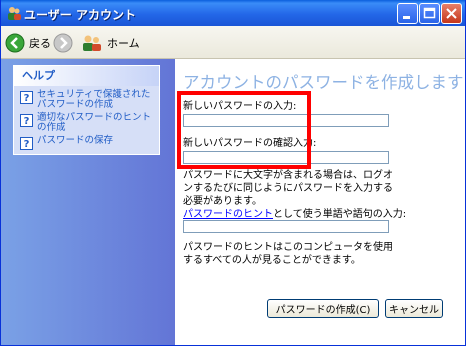 The width and height of the screenshot is (466, 346). I want to click on users-home-icon, so click(92, 43).